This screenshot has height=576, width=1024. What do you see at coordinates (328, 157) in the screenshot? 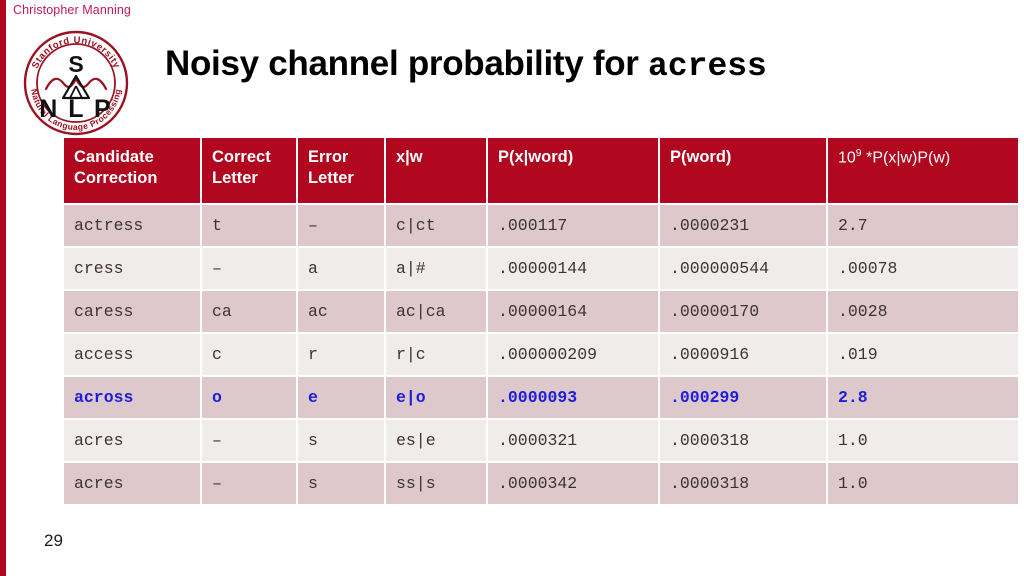
I see `header-line-1: Error` at bounding box center [328, 157].